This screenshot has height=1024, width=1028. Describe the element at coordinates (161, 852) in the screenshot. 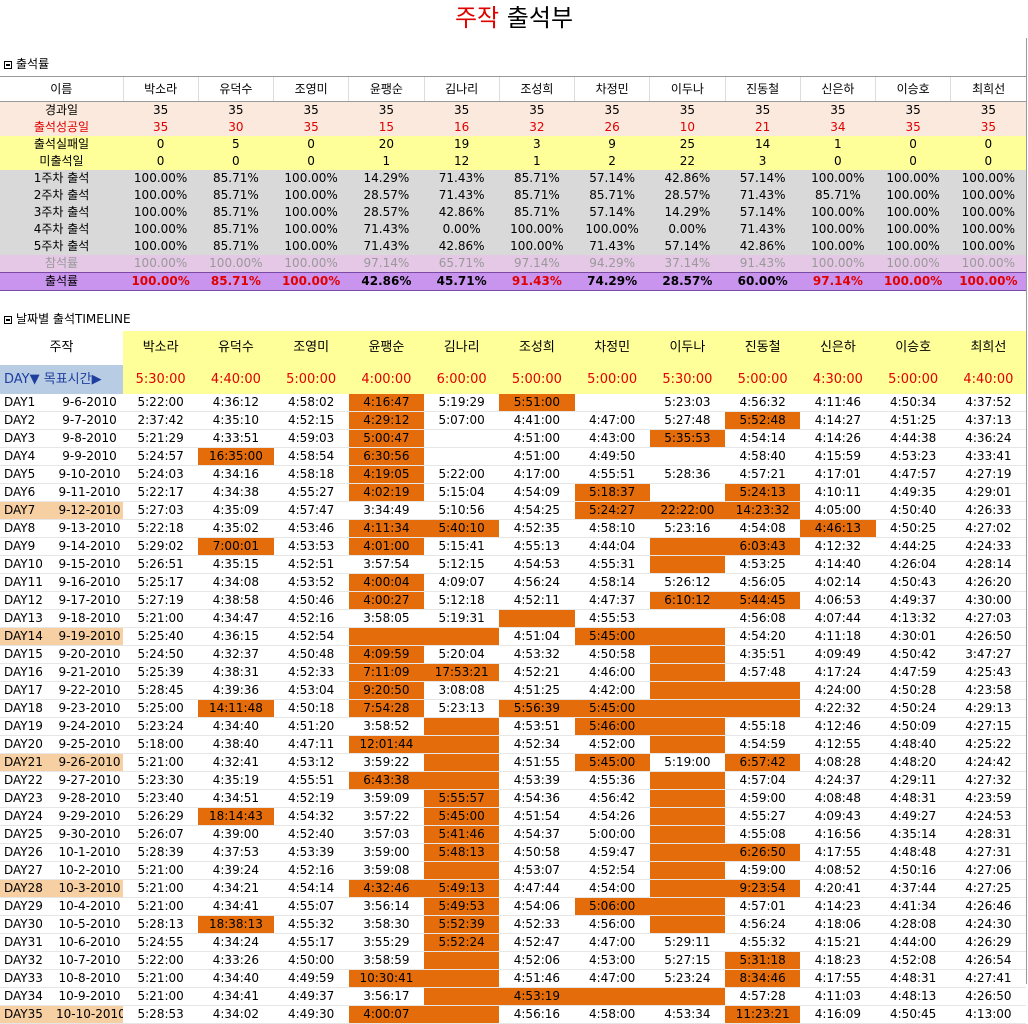

I see `time-cell: 5:28:39` at that location.